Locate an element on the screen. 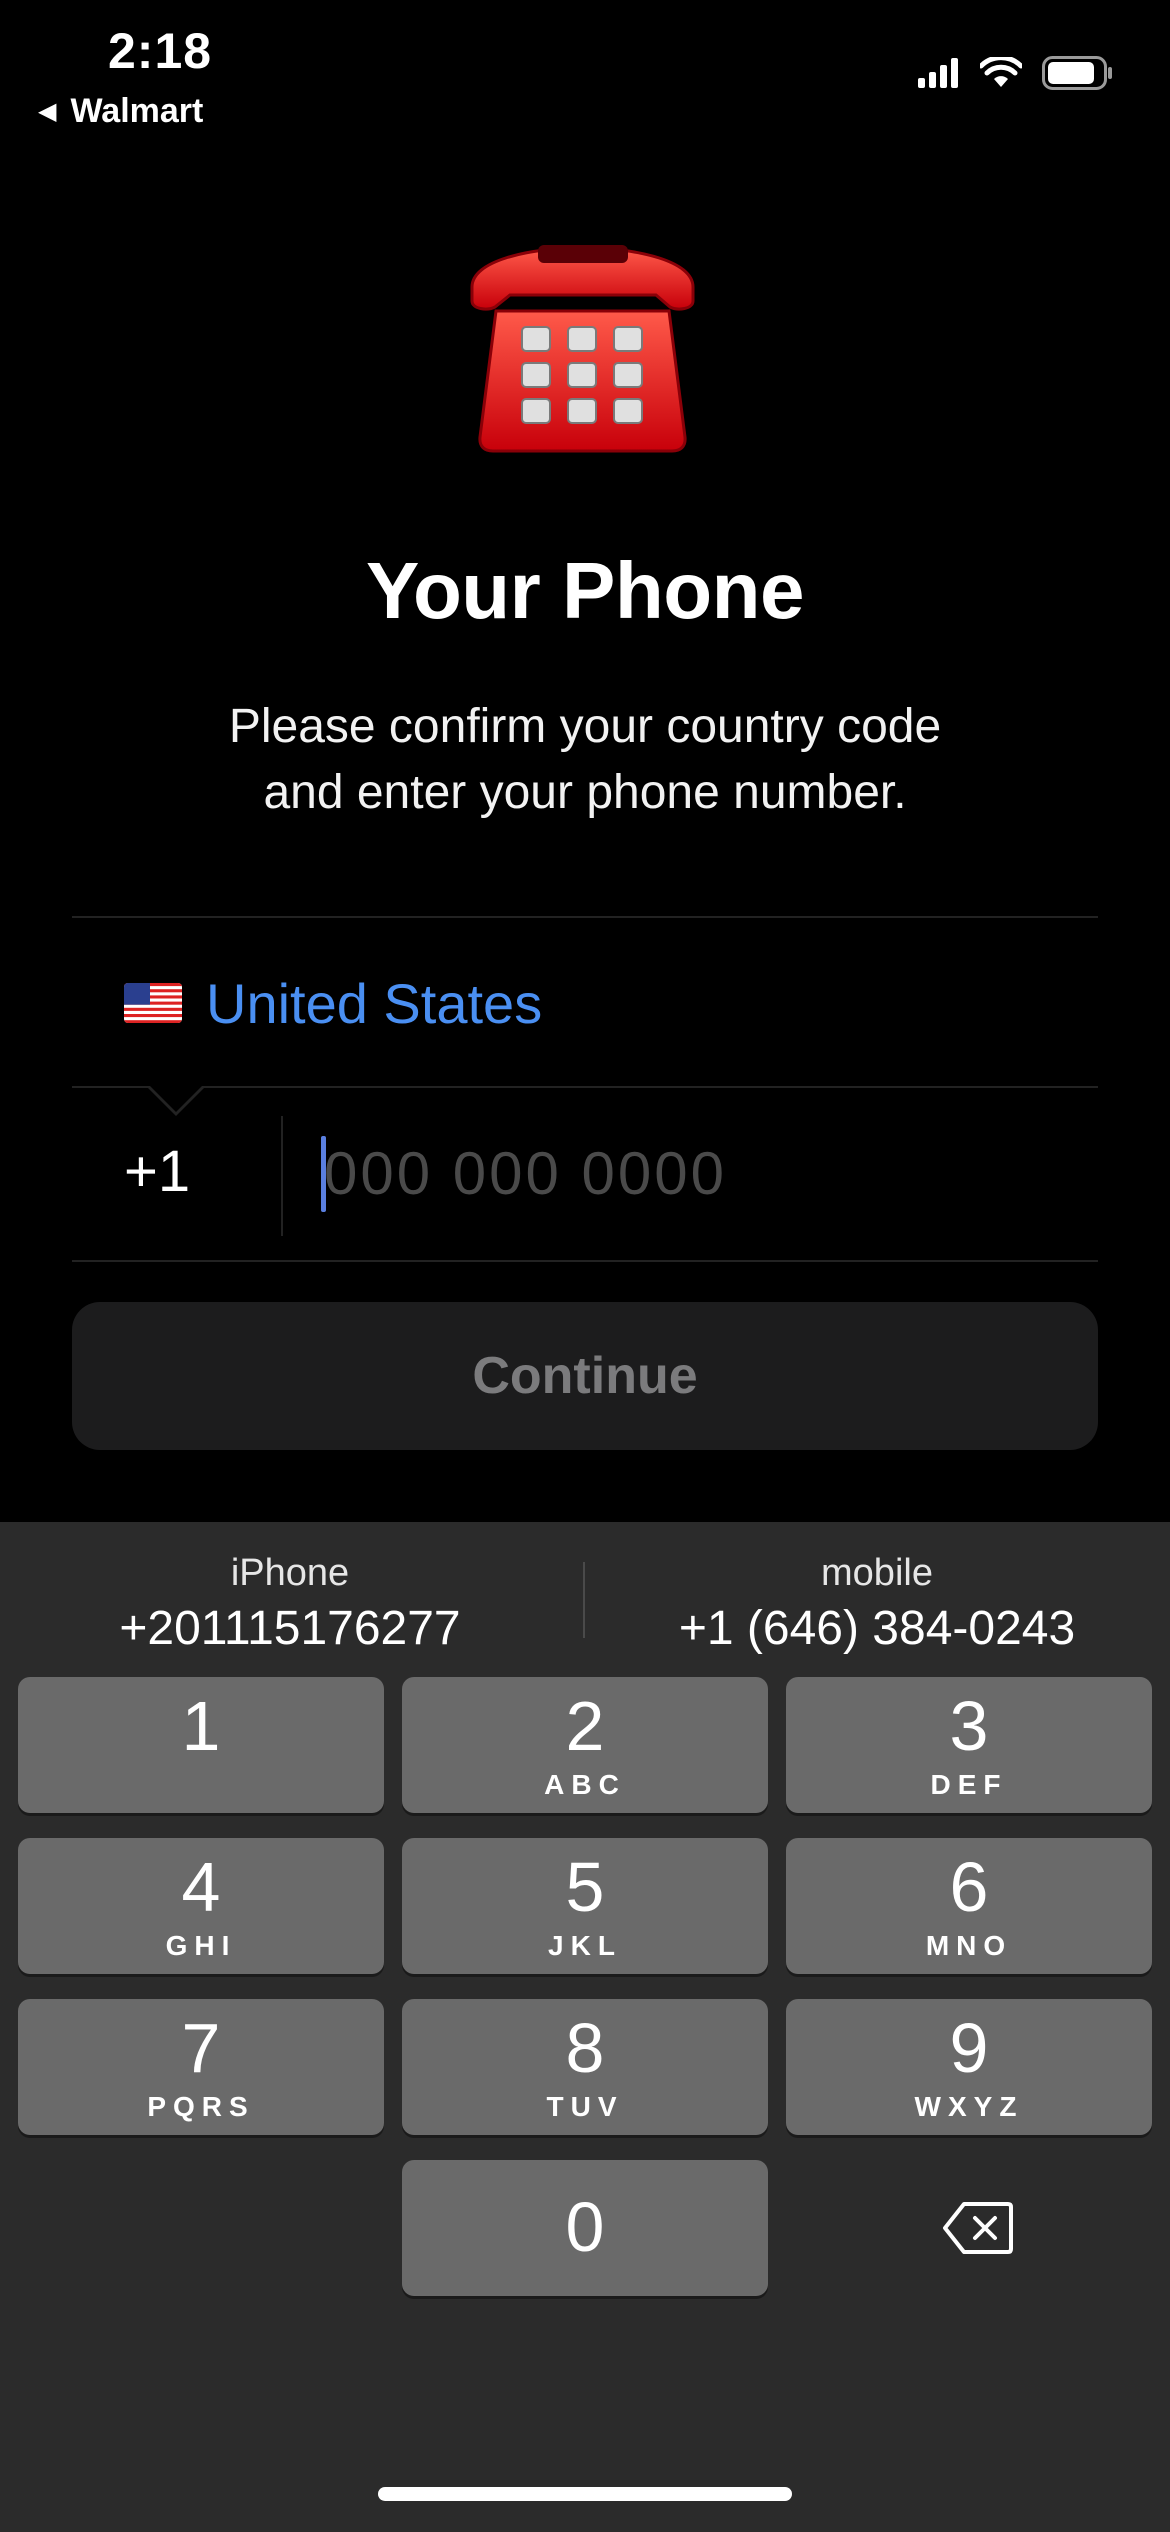 The height and width of the screenshot is (2532, 1170). key-letters: PQRS is located at coordinates (201, 2106).